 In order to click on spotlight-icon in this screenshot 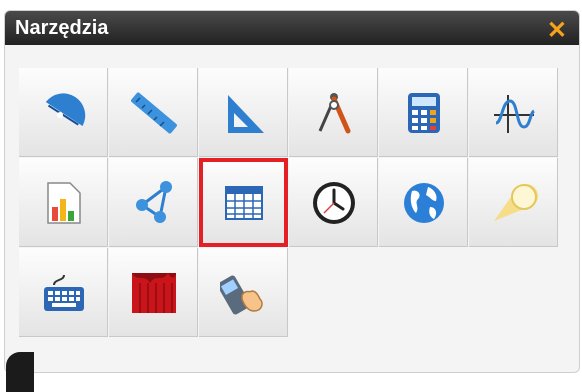, I will do `click(516, 202)`.